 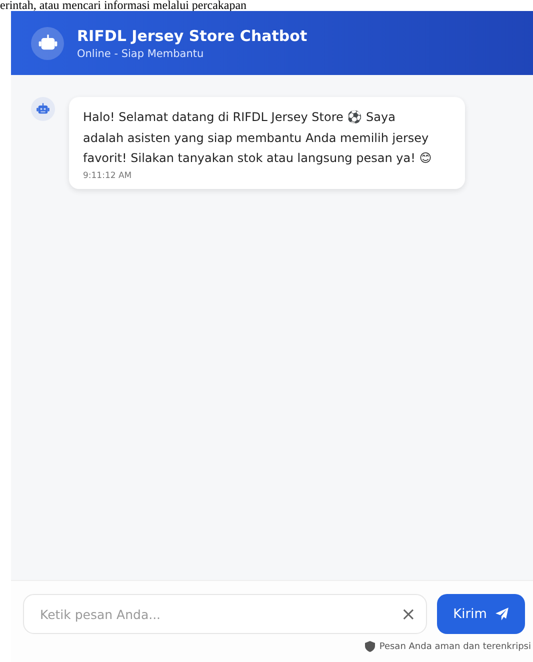 What do you see at coordinates (108, 175) in the screenshot?
I see `message-time: 9:11:12 AM` at bounding box center [108, 175].